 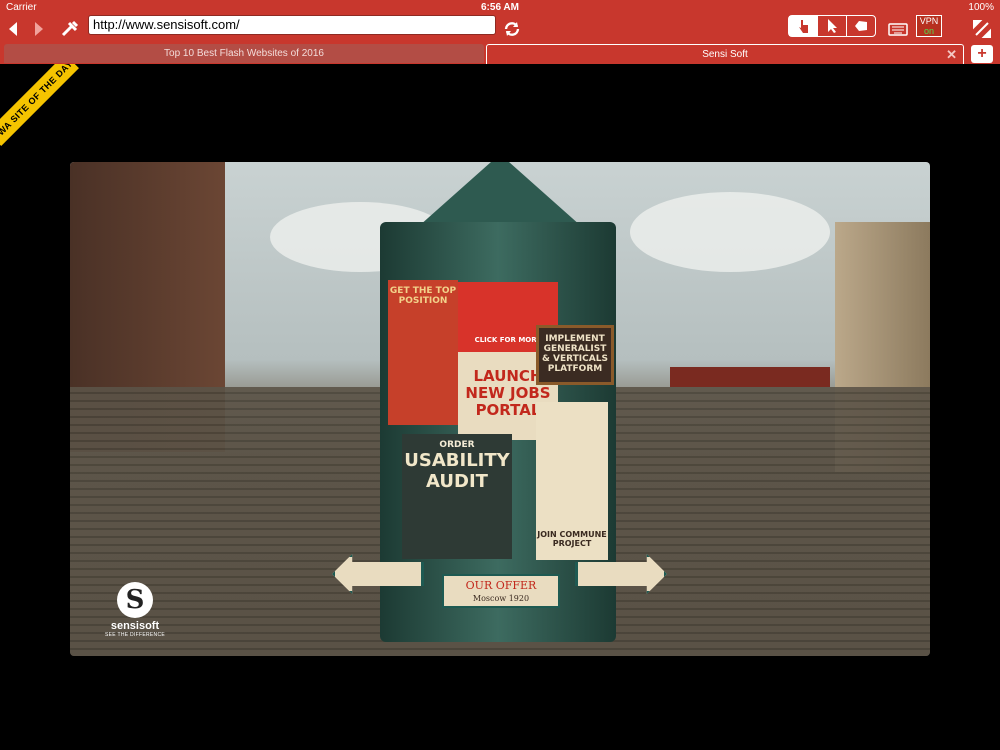 I want to click on back-arrow-icon, so click(x=13, y=29).